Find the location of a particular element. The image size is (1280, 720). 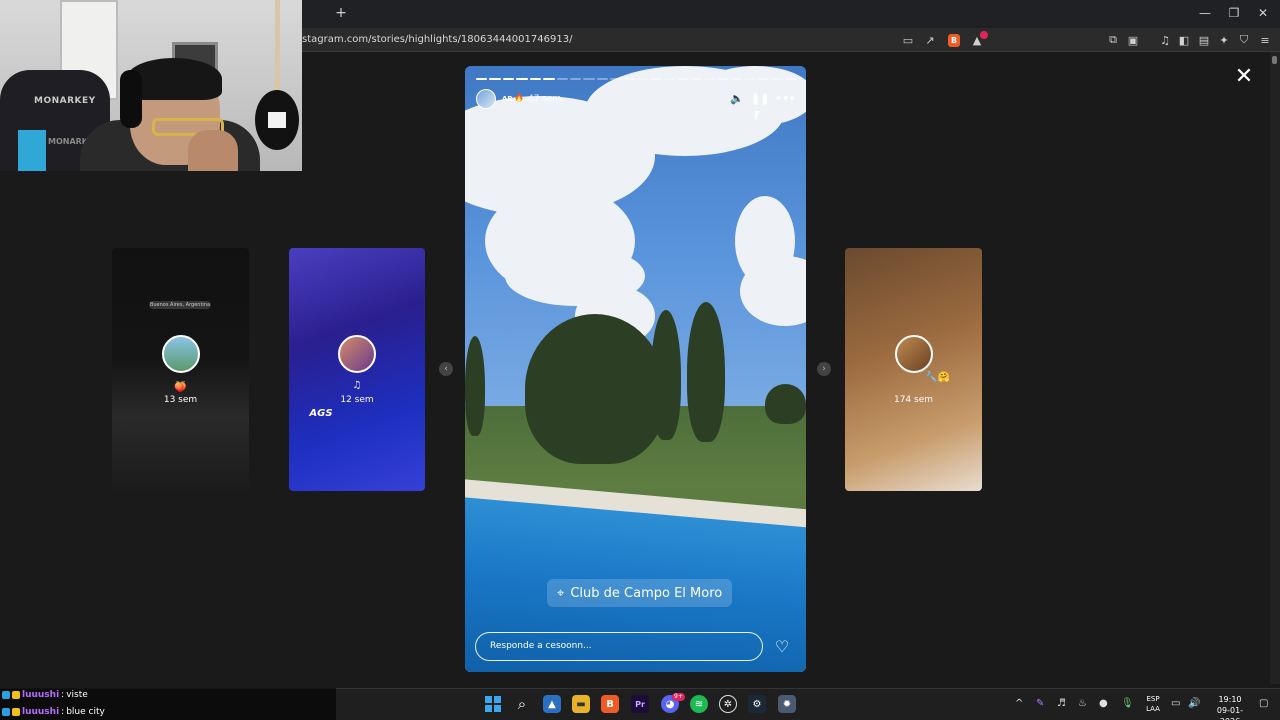

cast-icon: ▭ is located at coordinates (908, 40).